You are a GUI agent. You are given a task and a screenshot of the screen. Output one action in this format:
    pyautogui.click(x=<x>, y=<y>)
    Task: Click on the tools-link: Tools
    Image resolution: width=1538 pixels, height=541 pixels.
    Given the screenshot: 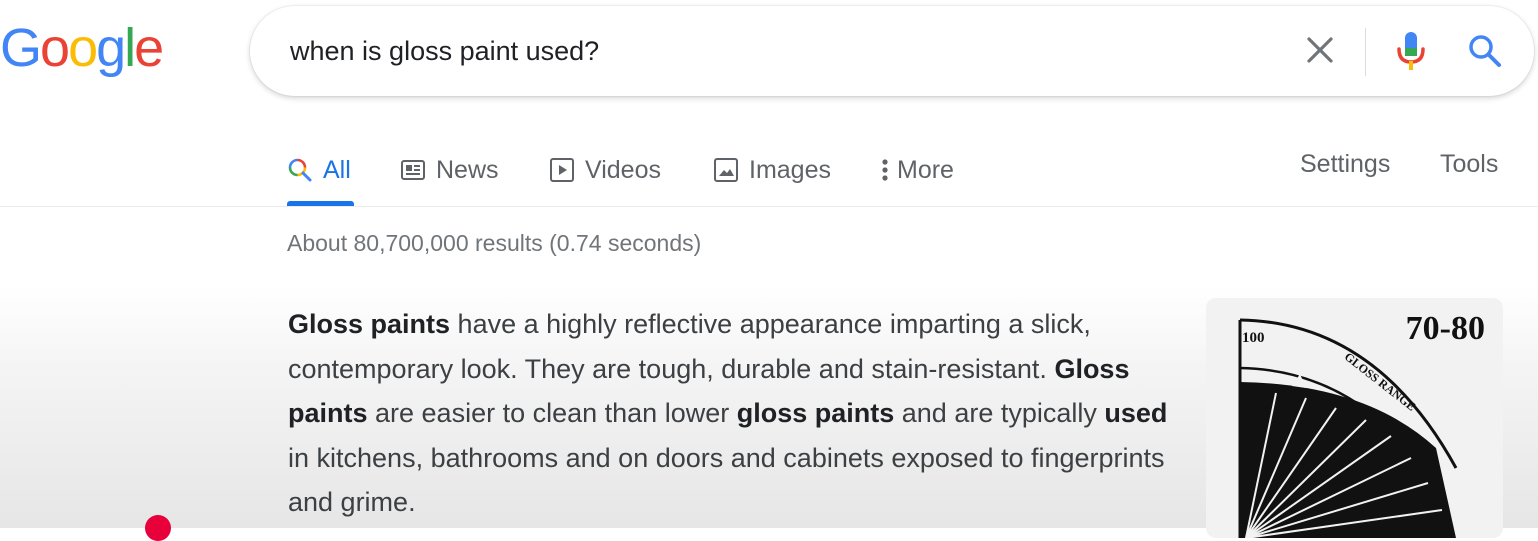 What is the action you would take?
    pyautogui.click(x=1469, y=164)
    